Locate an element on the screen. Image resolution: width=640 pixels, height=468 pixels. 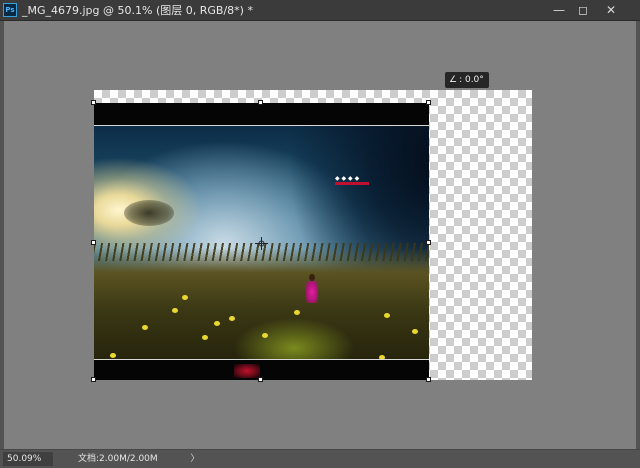
photo-watermark-logo is located at coordinates (247, 371).